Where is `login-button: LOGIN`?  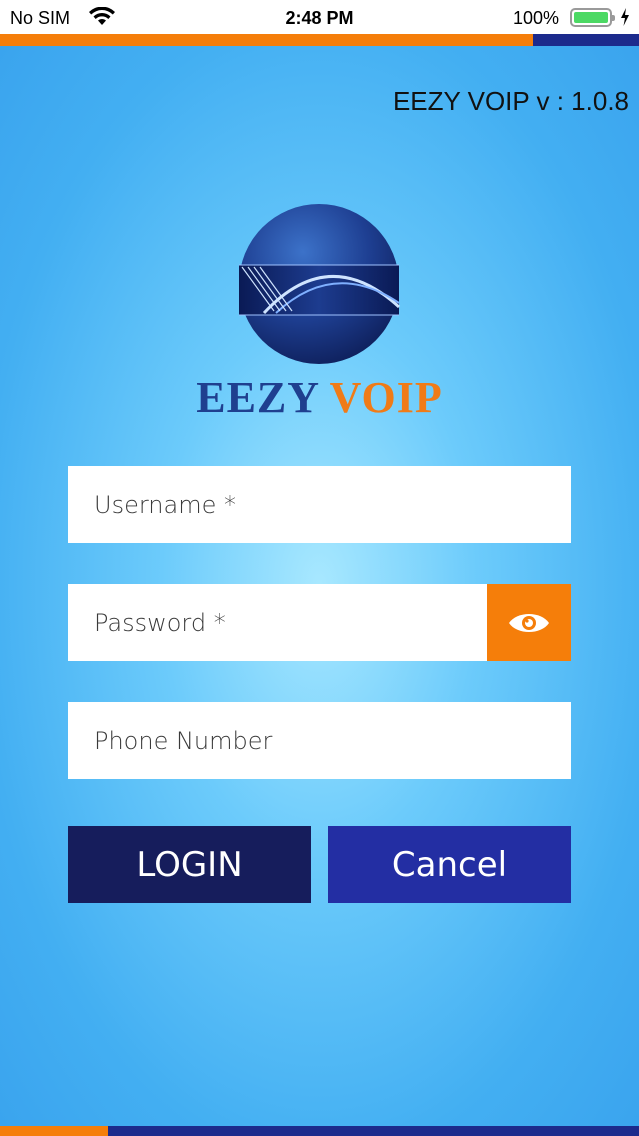
login-button: LOGIN is located at coordinates (189, 864).